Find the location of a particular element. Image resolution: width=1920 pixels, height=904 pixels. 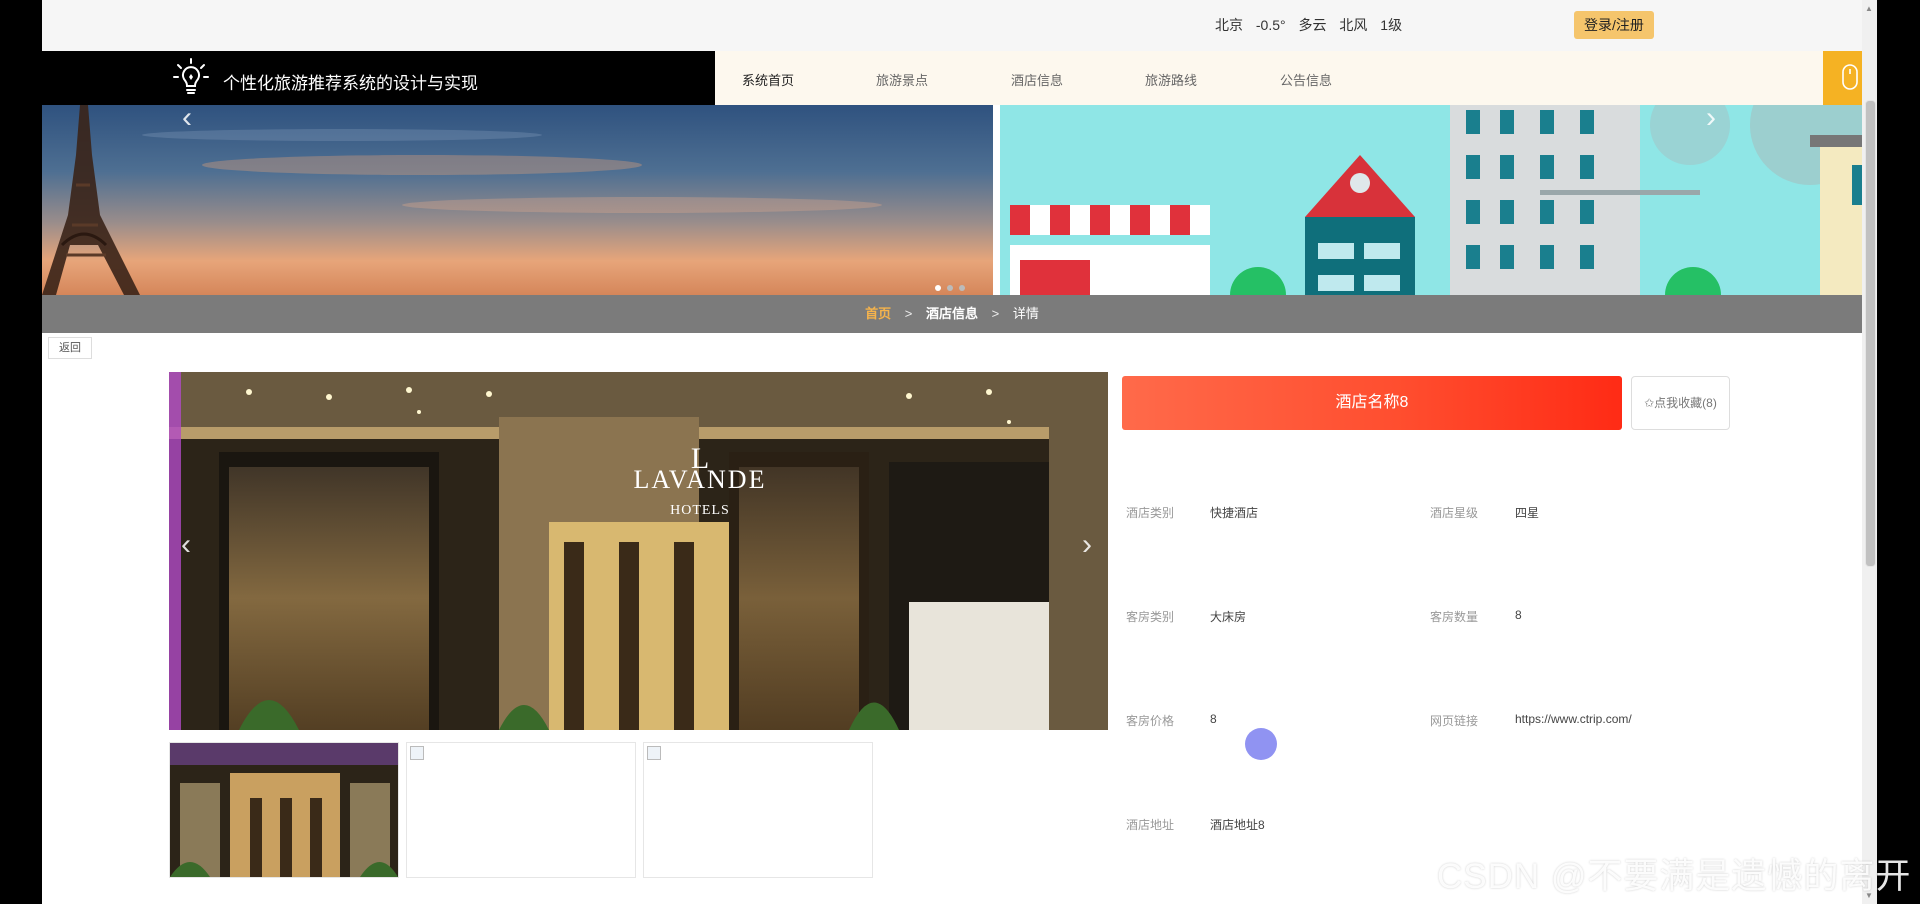

hotel-address-value: 酒店地址8 is located at coordinates (1237, 825).